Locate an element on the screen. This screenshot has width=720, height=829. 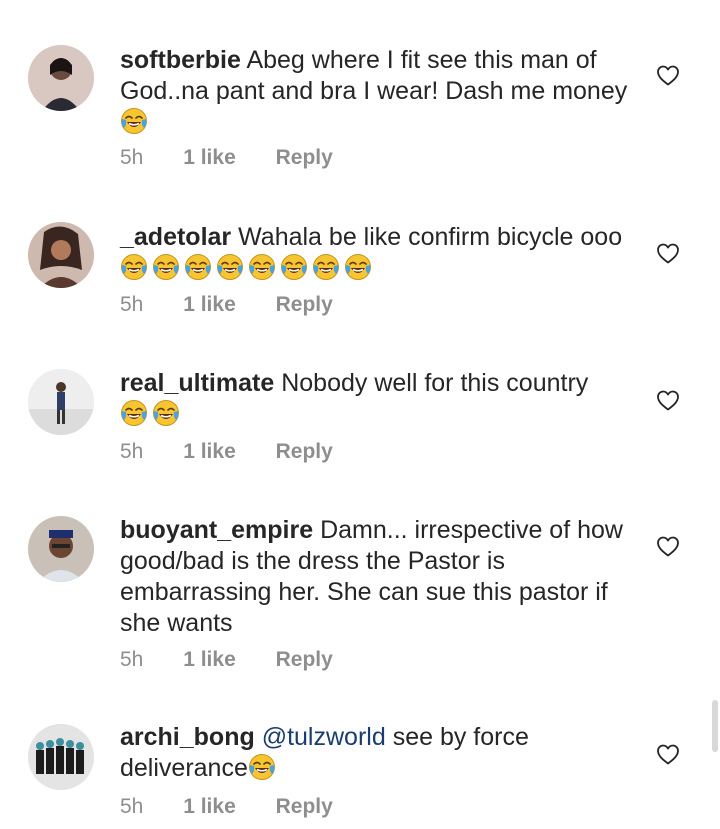
user-mention-link: @tulzworld is located at coordinates (324, 737).